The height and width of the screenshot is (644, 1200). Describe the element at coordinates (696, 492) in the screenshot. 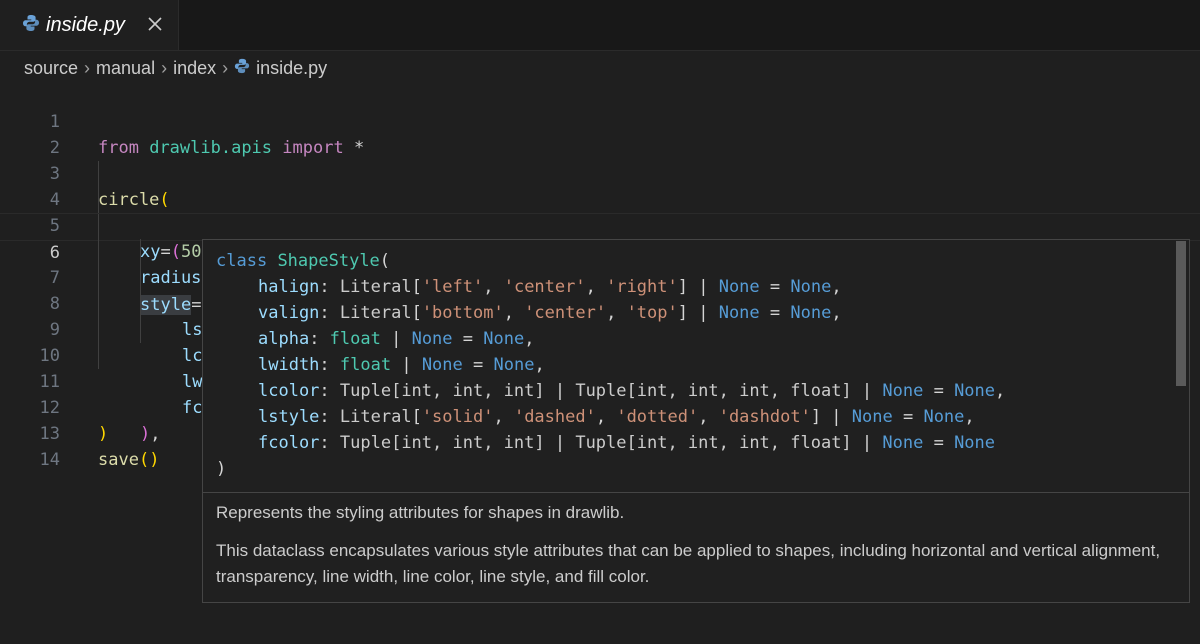

I see `divider` at that location.